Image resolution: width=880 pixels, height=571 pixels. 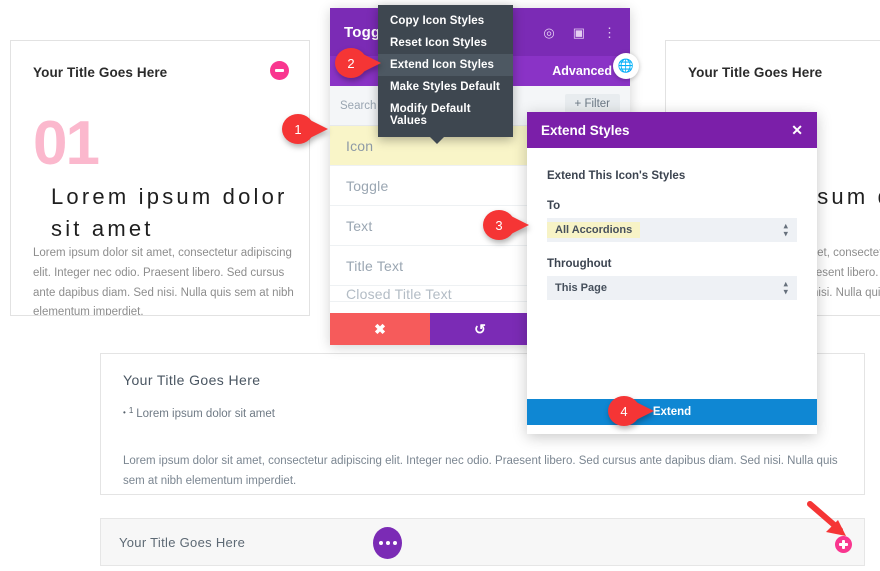 What do you see at coordinates (579, 264) in the screenshot?
I see `throughout-field-label: Throughout` at bounding box center [579, 264].